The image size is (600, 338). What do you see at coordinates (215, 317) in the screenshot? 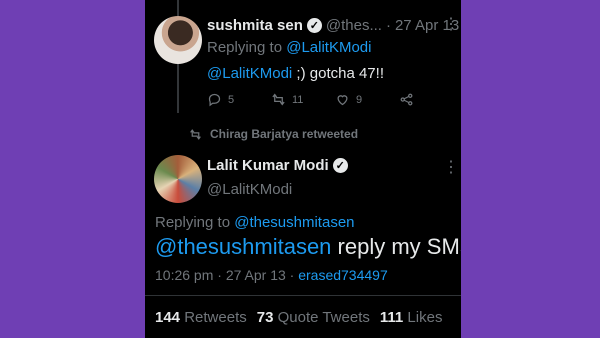
I see `retweets-label: Retweets` at bounding box center [215, 317].